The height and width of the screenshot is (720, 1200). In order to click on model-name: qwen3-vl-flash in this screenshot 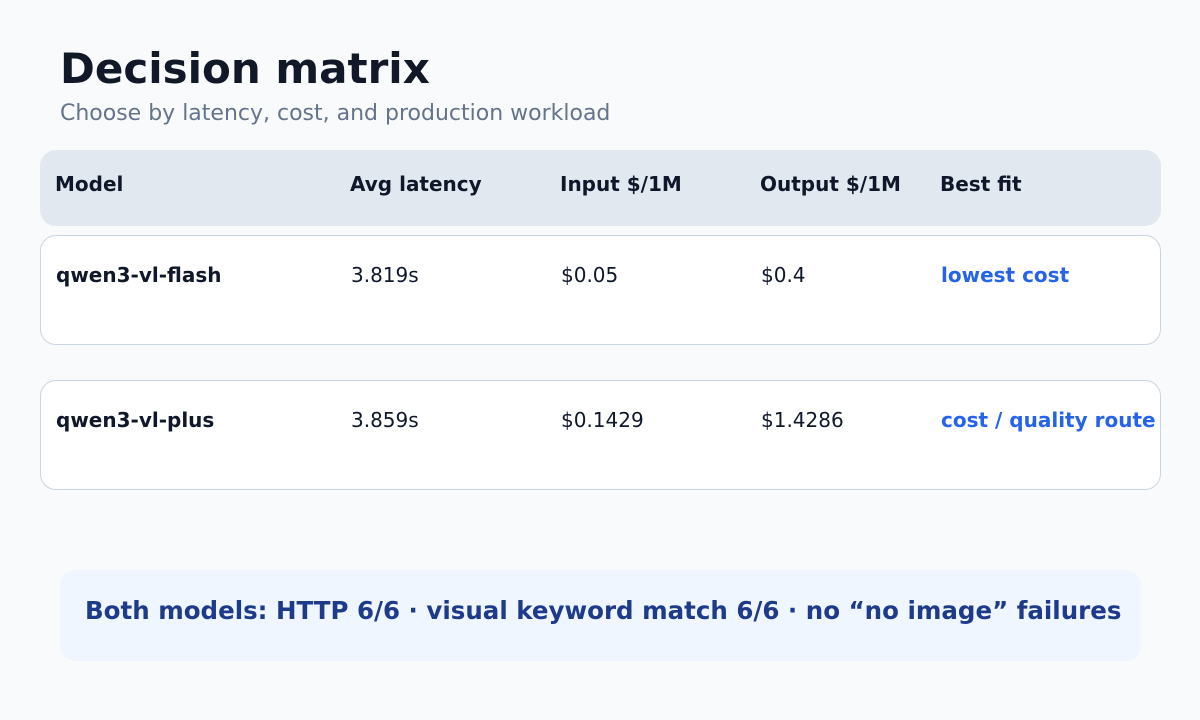, I will do `click(139, 275)`.